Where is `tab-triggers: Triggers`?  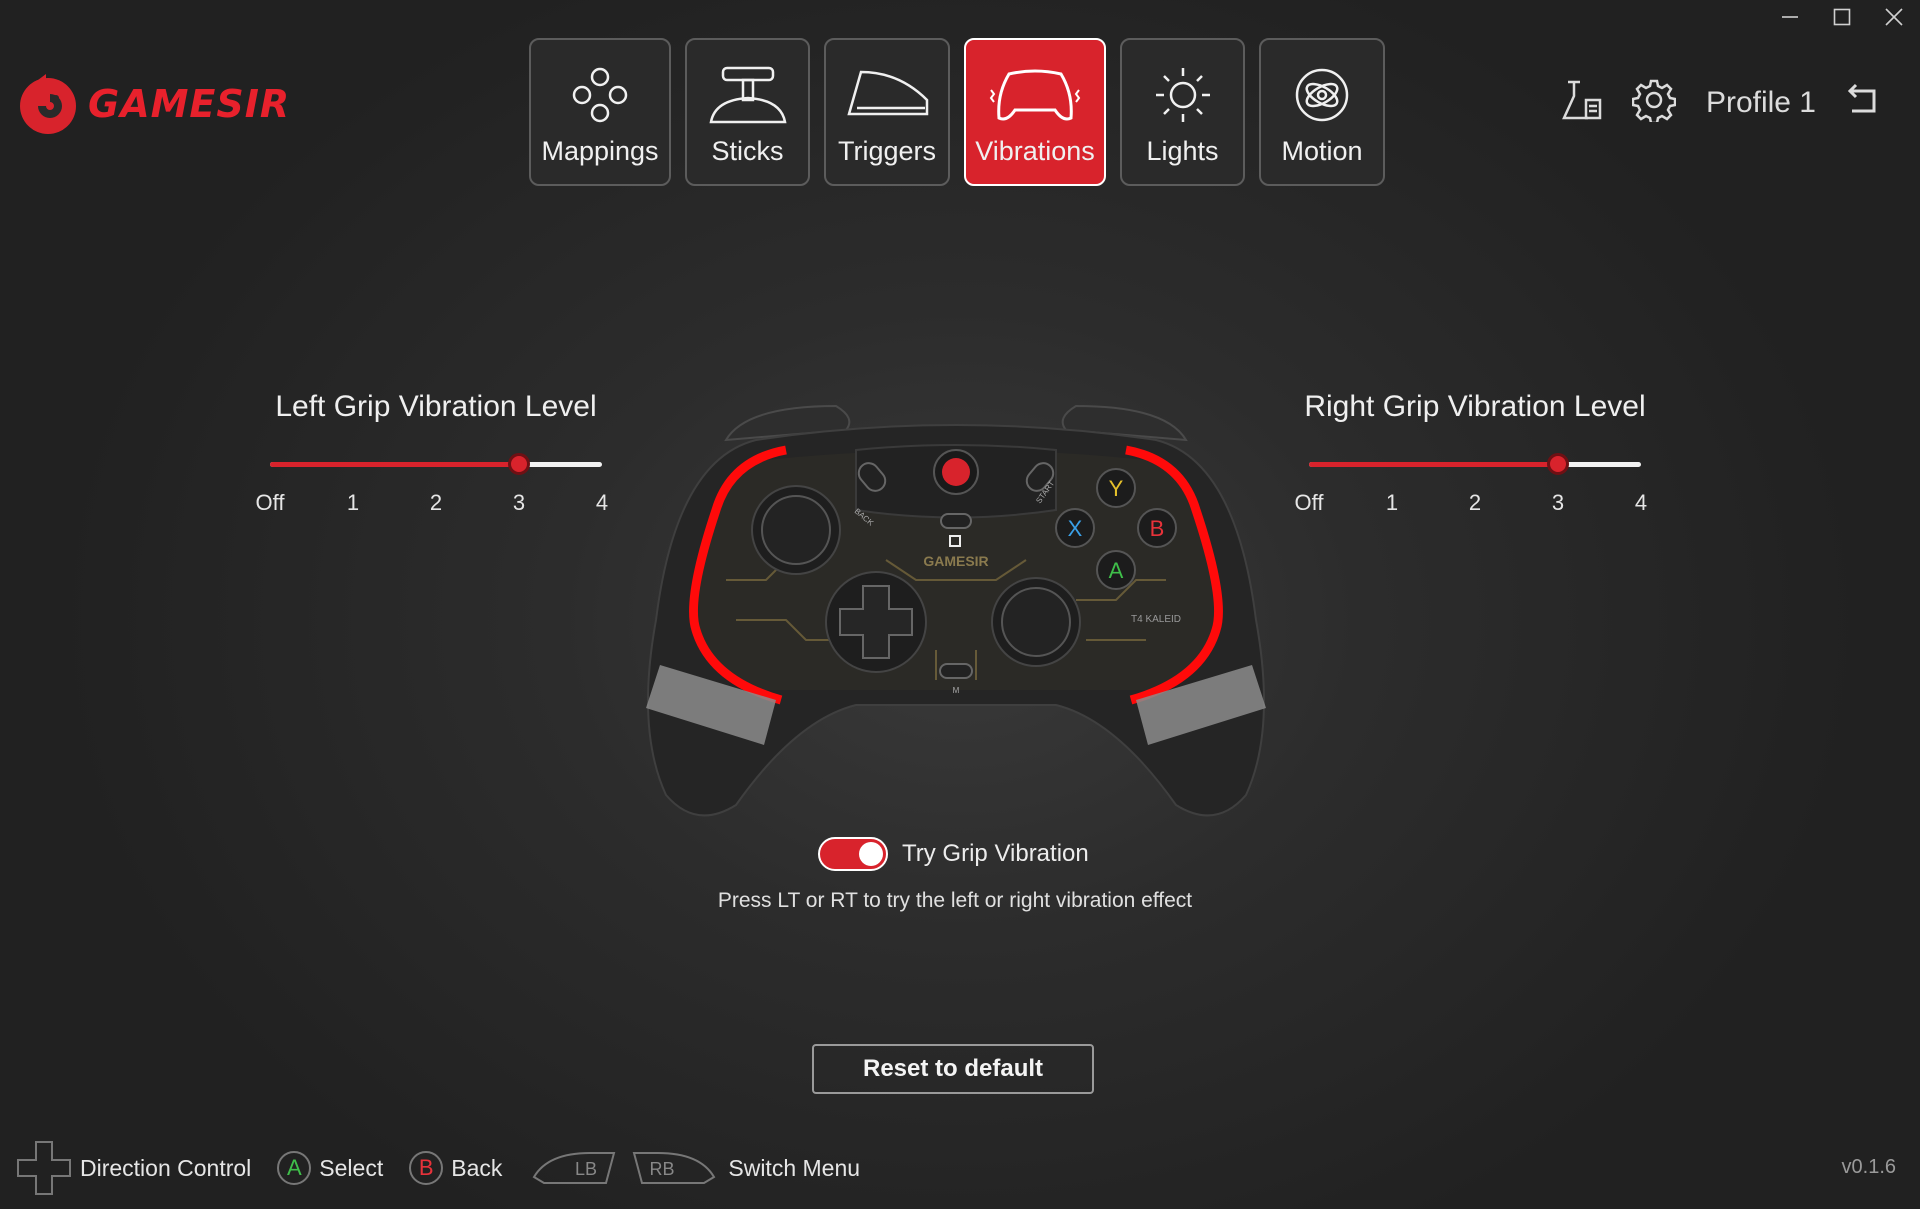 tab-triggers: Triggers is located at coordinates (887, 112).